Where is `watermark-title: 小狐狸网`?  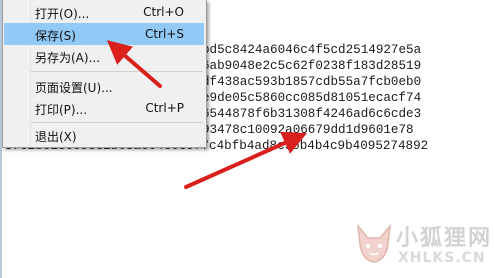
watermark-title: 小狐狸网 is located at coordinates (444, 238).